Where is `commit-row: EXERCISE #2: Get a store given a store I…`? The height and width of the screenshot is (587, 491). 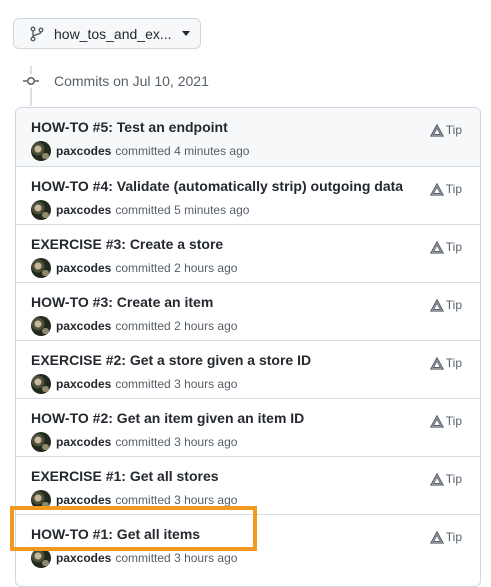 commit-row: EXERCISE #2: Get a store given a store I… is located at coordinates (248, 369).